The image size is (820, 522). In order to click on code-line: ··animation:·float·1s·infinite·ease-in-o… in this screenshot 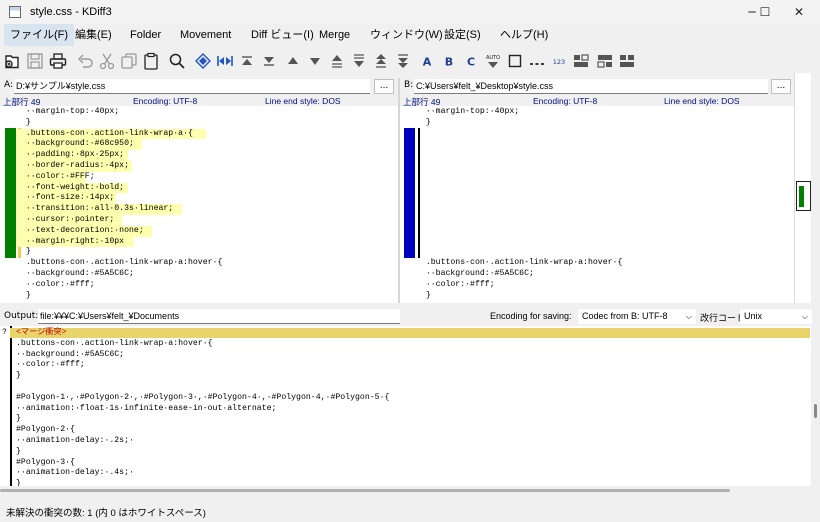, I will do `click(146, 408)`.